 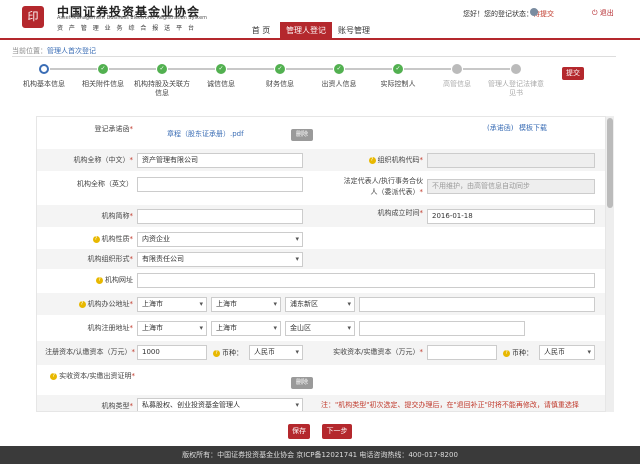 What do you see at coordinates (573, 73) in the screenshot?
I see `submit-button: 提交` at bounding box center [573, 73].